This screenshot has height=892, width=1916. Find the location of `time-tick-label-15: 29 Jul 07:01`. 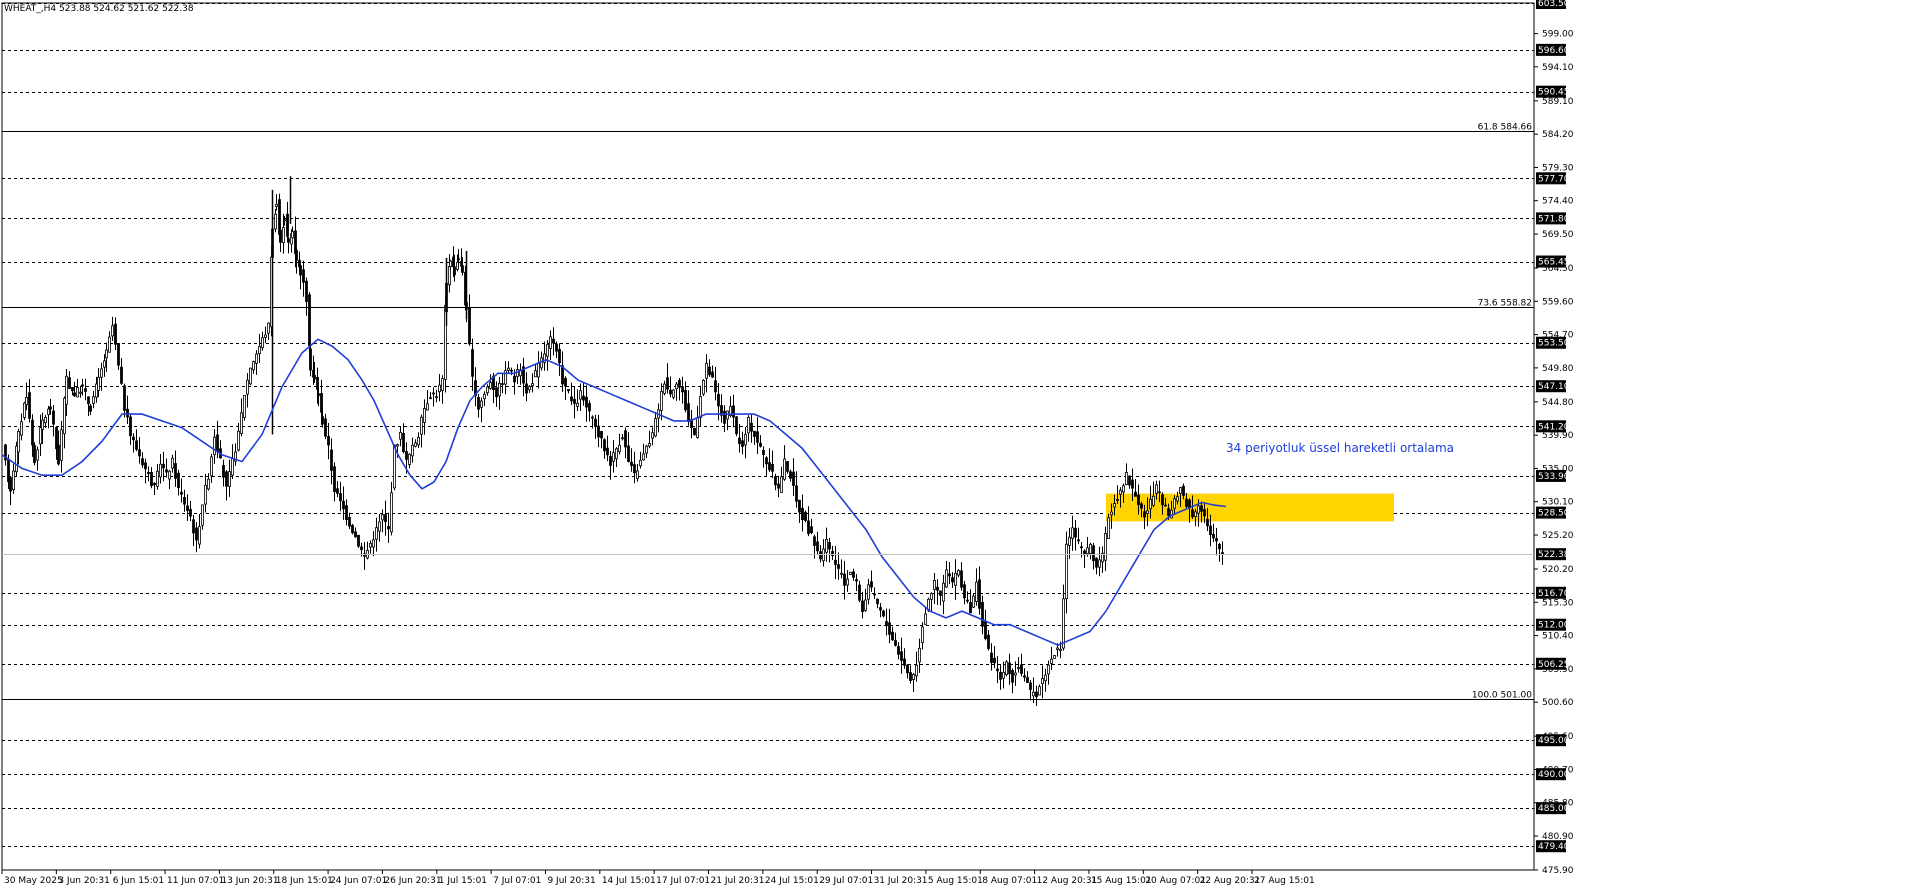

time-tick-label-15: 29 Jul 07:01 is located at coordinates (846, 881).